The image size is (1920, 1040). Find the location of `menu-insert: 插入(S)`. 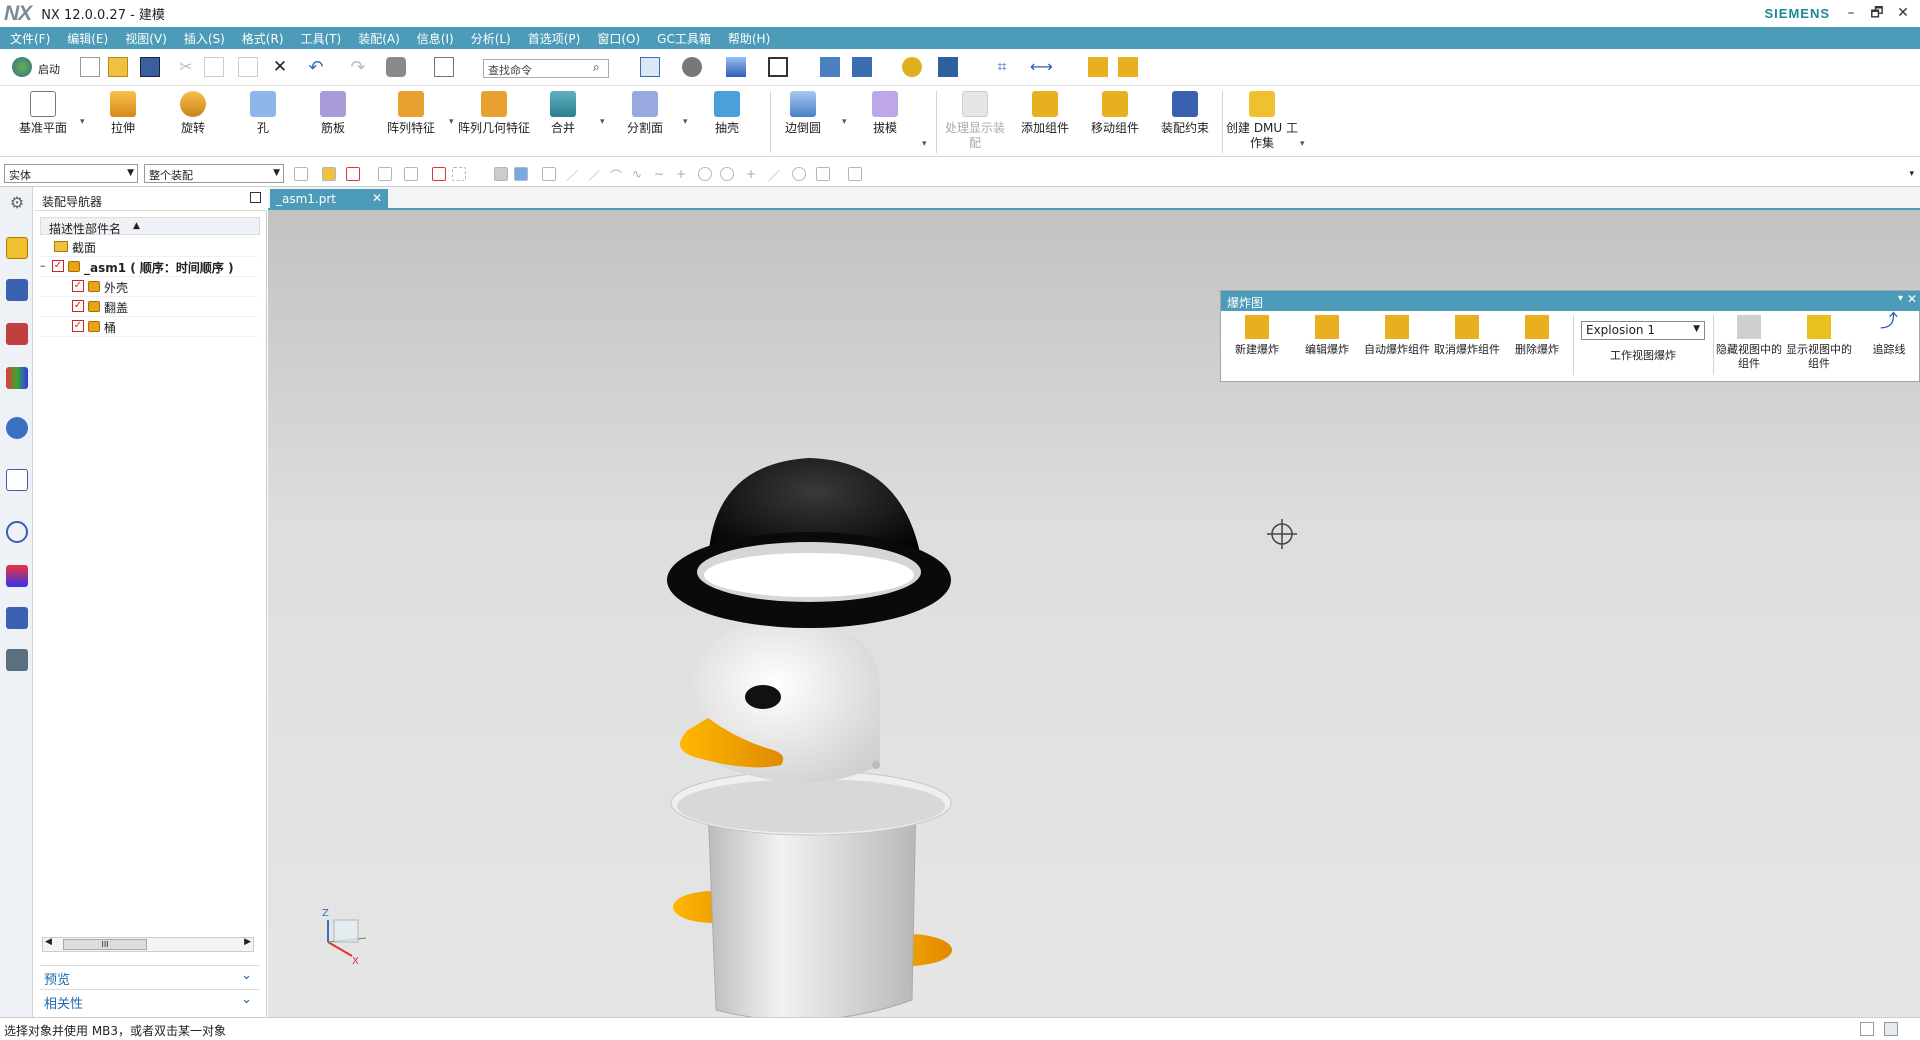

menu-insert: 插入(S) is located at coordinates (204, 38).